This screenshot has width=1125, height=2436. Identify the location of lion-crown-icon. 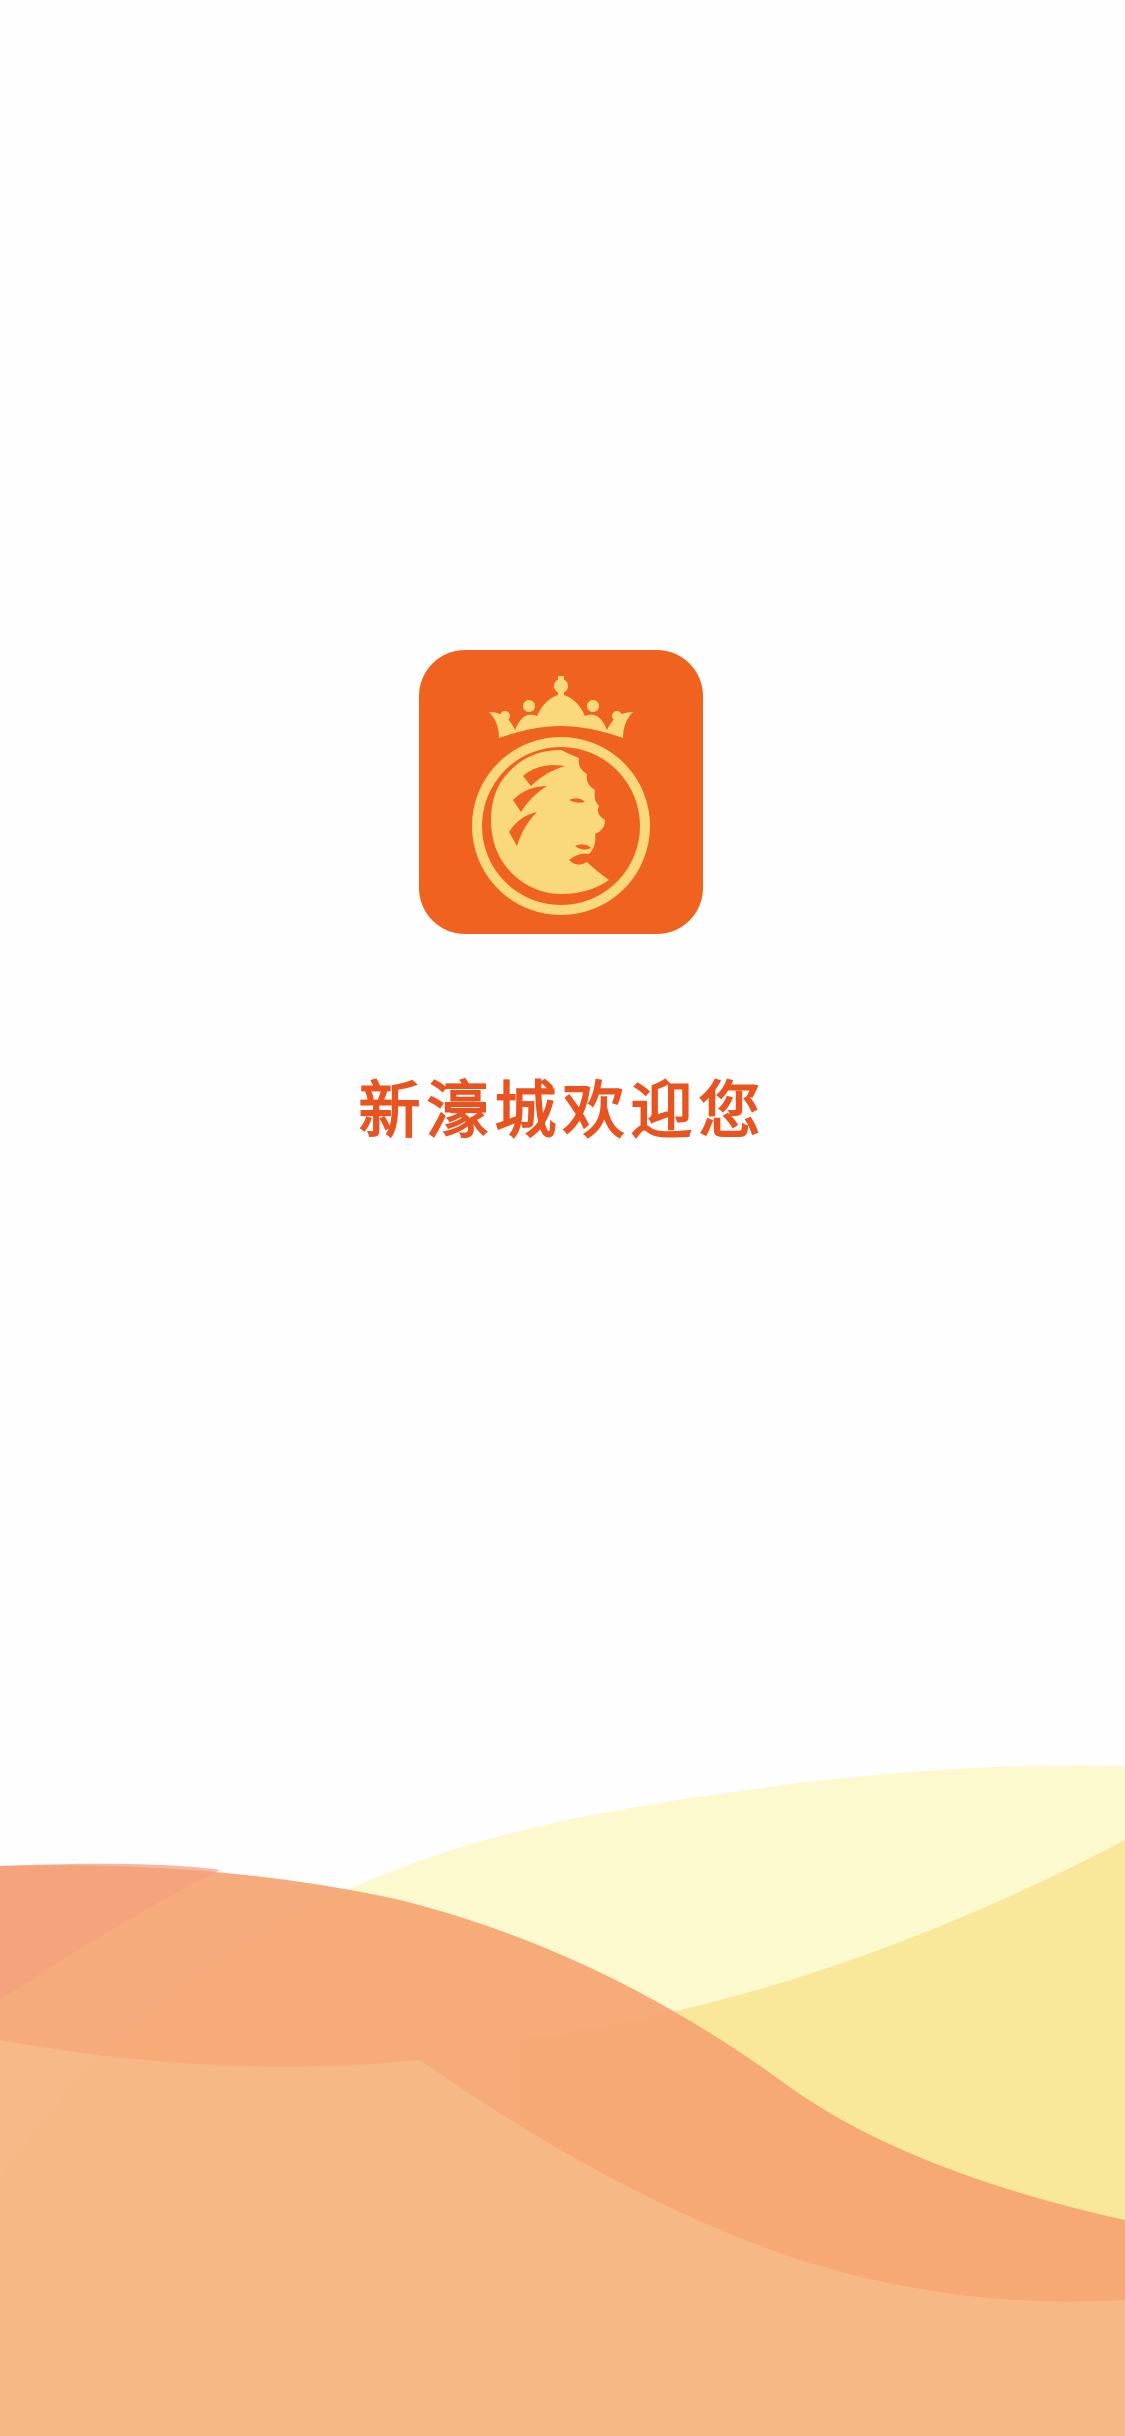
(561, 795).